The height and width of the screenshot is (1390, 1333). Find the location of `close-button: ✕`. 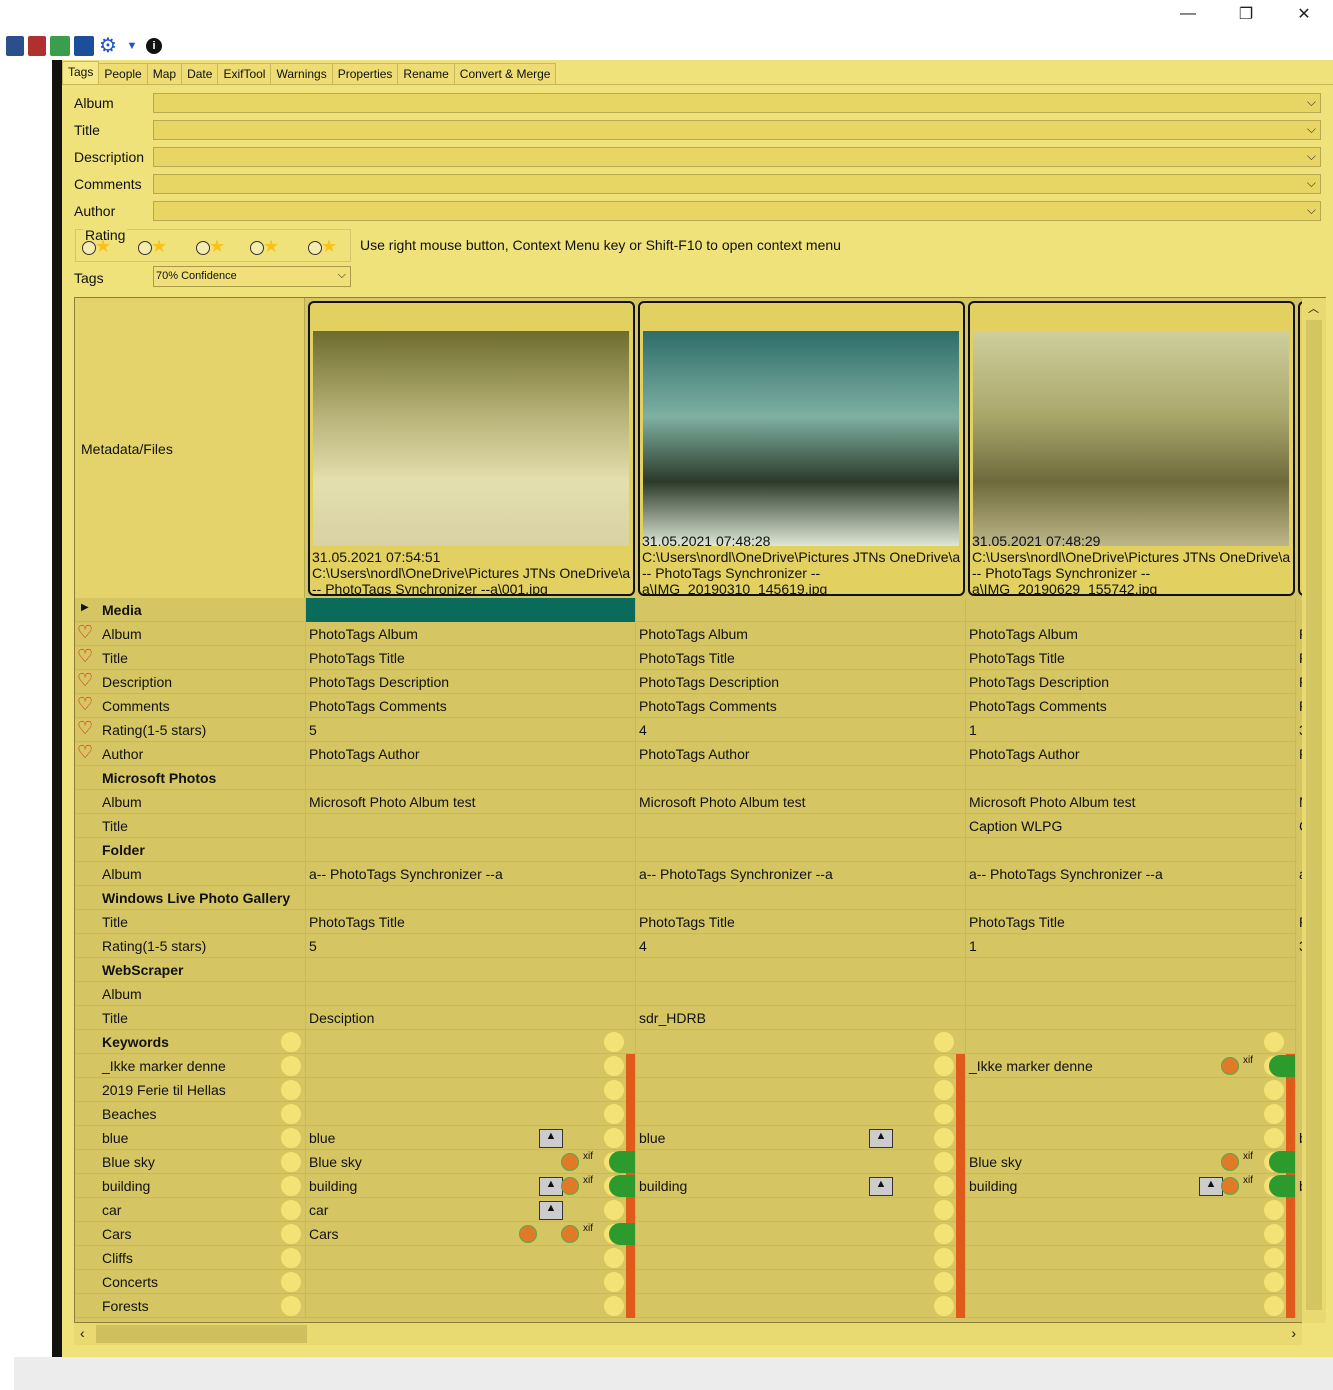

close-button: ✕ is located at coordinates (1304, 14).